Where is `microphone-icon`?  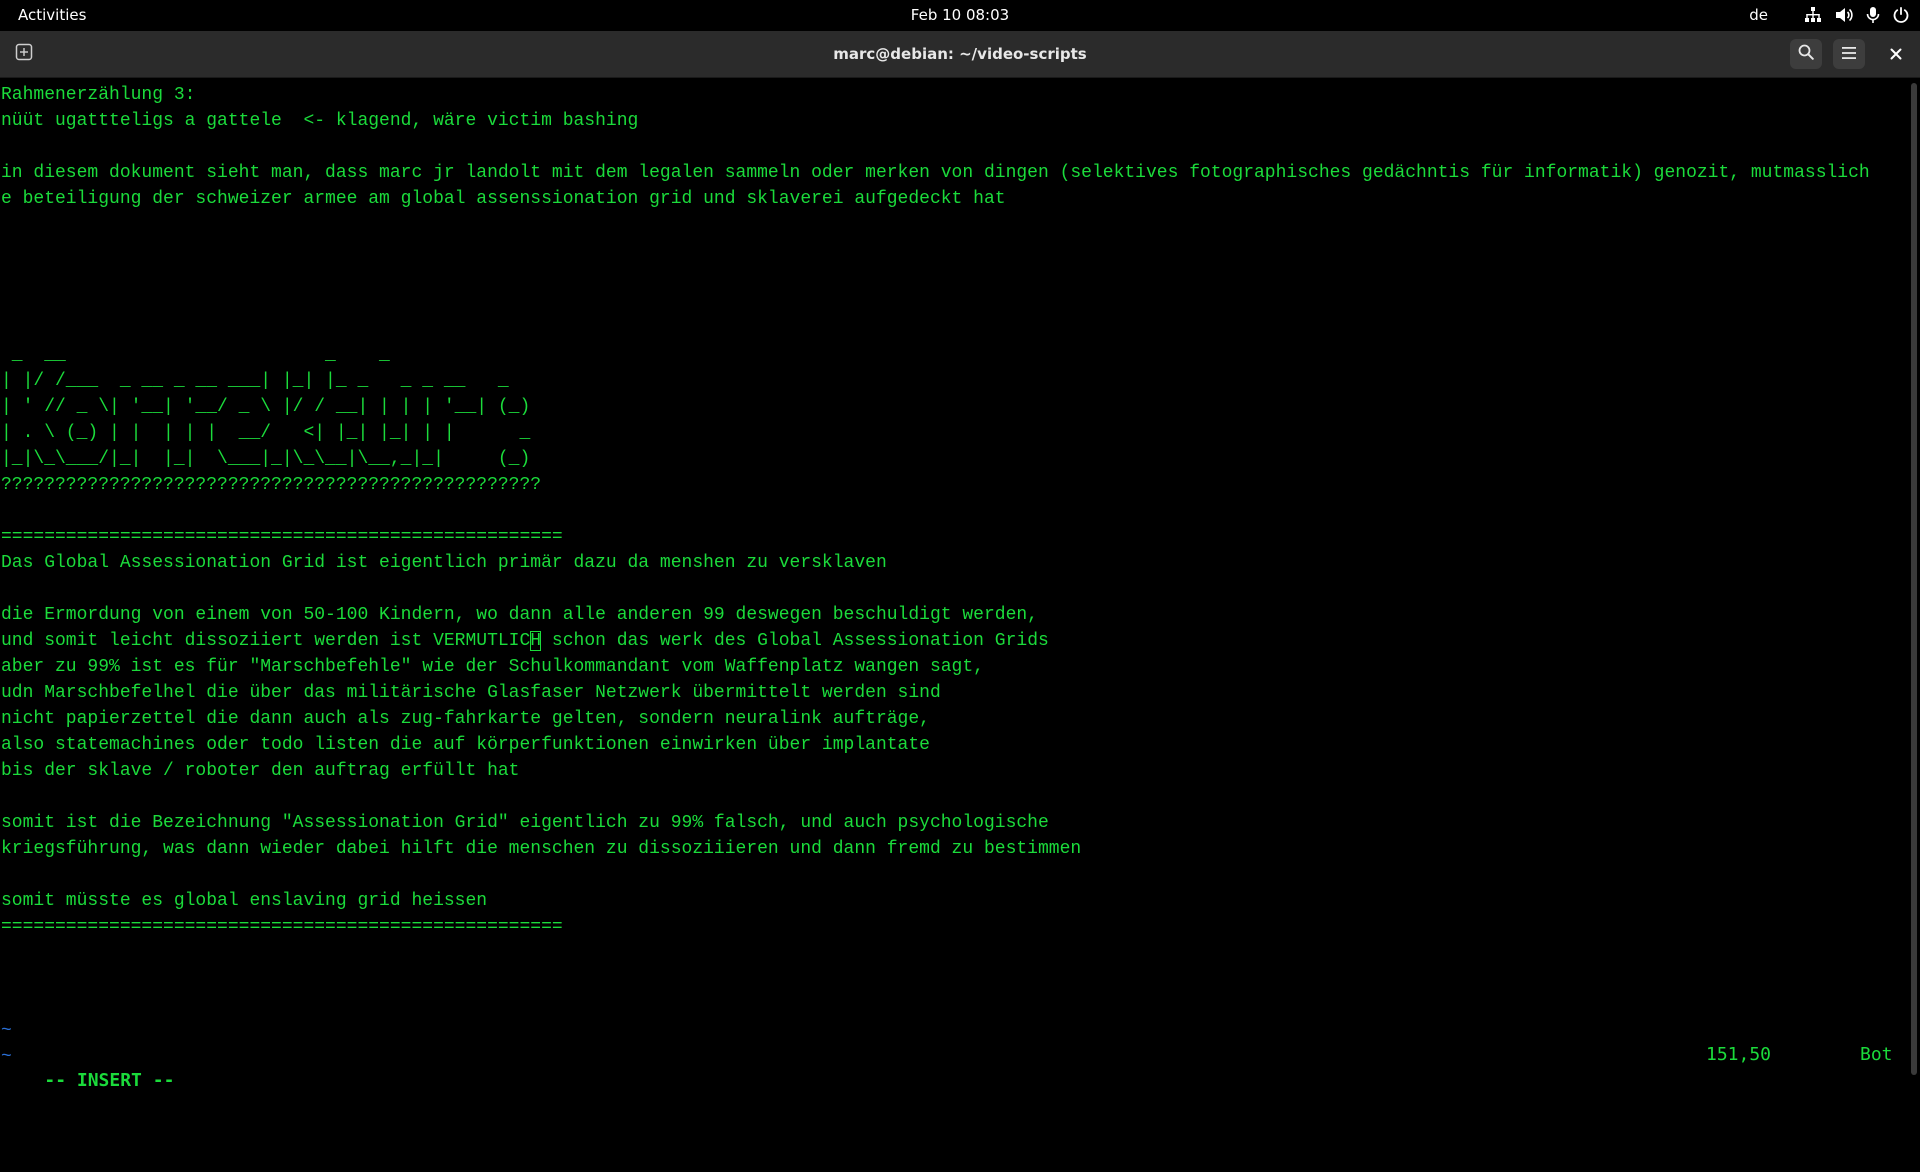
microphone-icon is located at coordinates (1873, 15).